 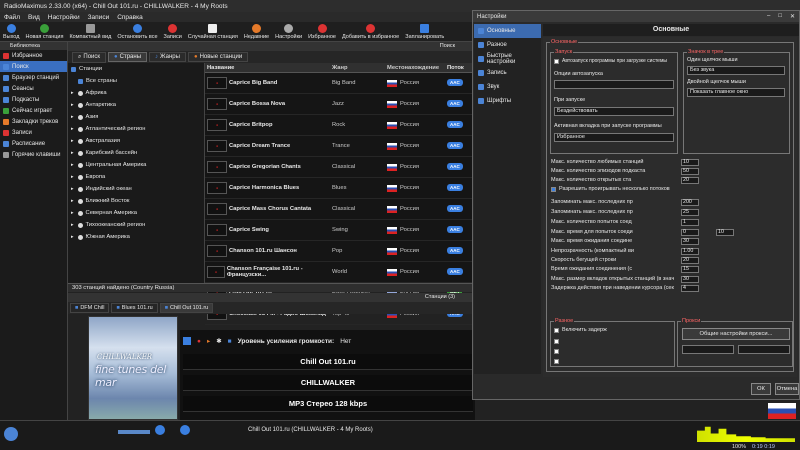 I want to click on settings-nav-general: Основные, so click(x=507, y=31).